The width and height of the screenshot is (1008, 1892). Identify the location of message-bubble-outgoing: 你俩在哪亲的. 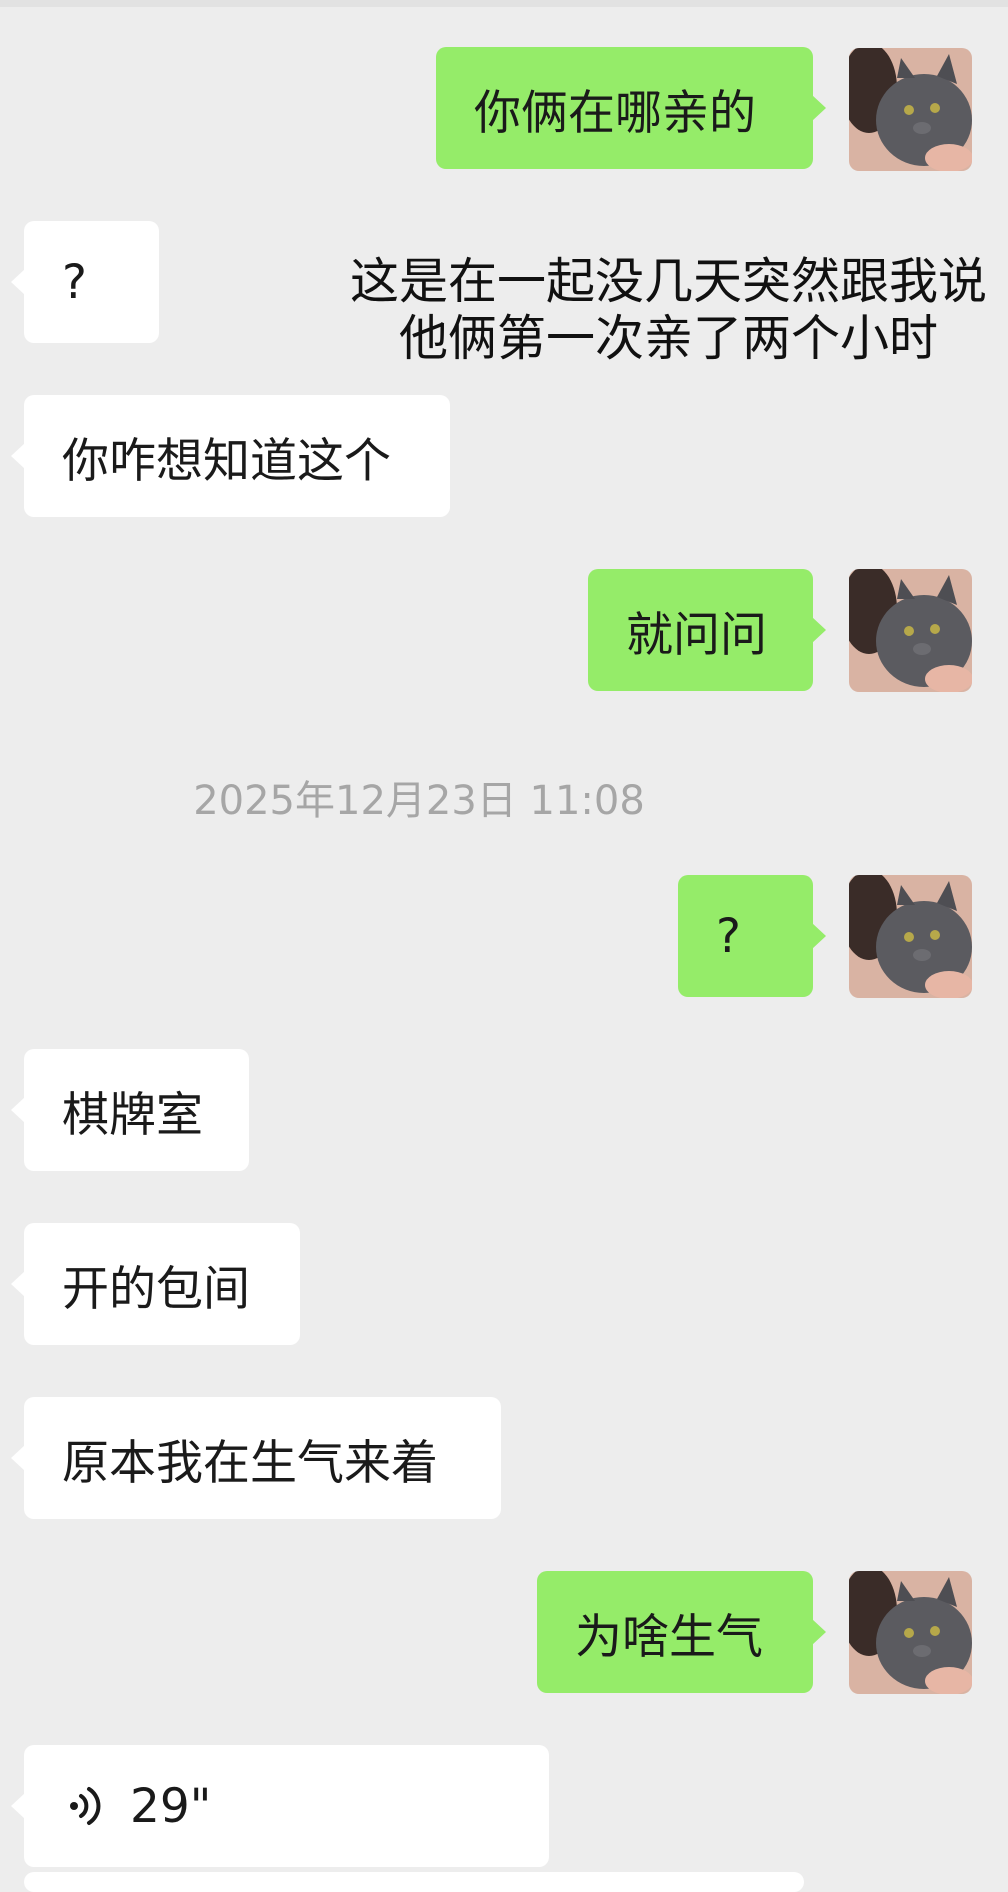
(631, 108).